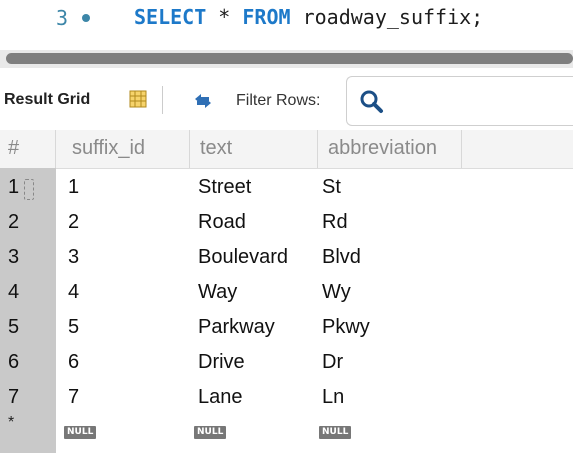 This screenshot has width=573, height=453. Describe the element at coordinates (224, 187) in the screenshot. I see `cell-text: Street` at that location.